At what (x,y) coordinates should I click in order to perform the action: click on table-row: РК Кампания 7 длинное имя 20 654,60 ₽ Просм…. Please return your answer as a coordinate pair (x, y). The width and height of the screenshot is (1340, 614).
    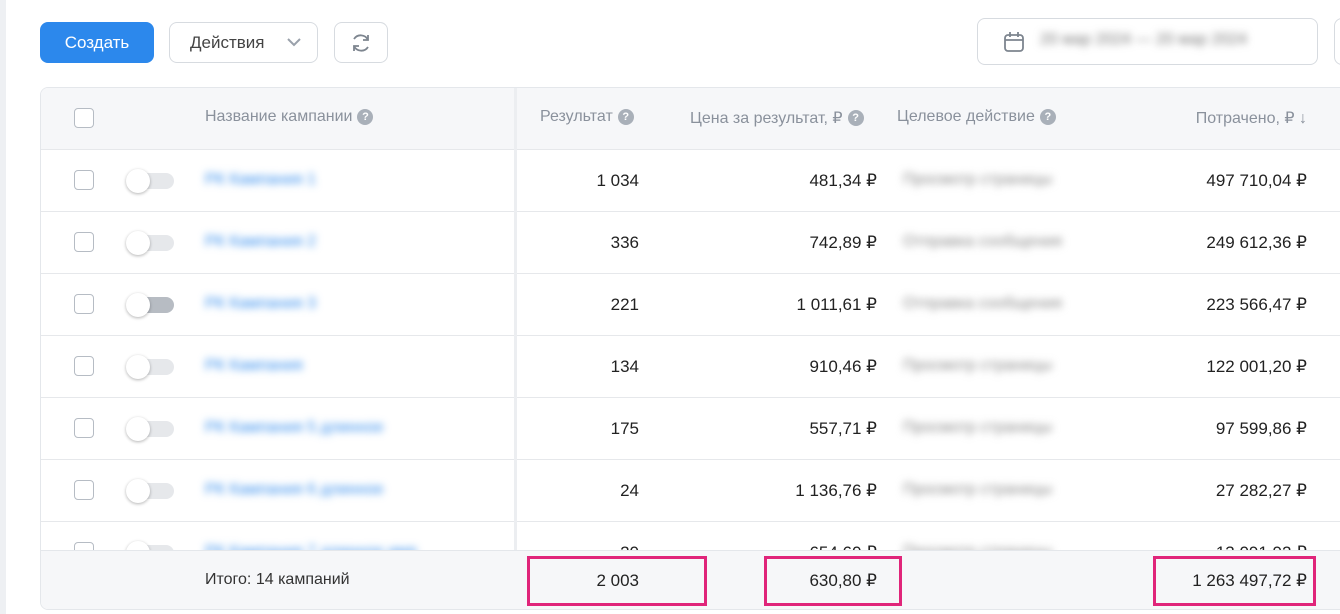
    Looking at the image, I should click on (690, 536).